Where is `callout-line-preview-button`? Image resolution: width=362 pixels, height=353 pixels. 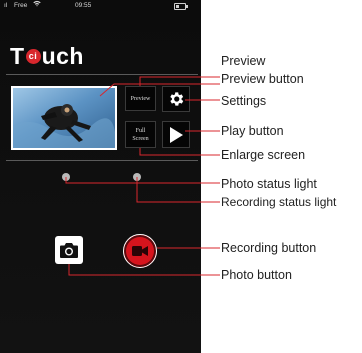 callout-line-preview-button is located at coordinates (179, 81).